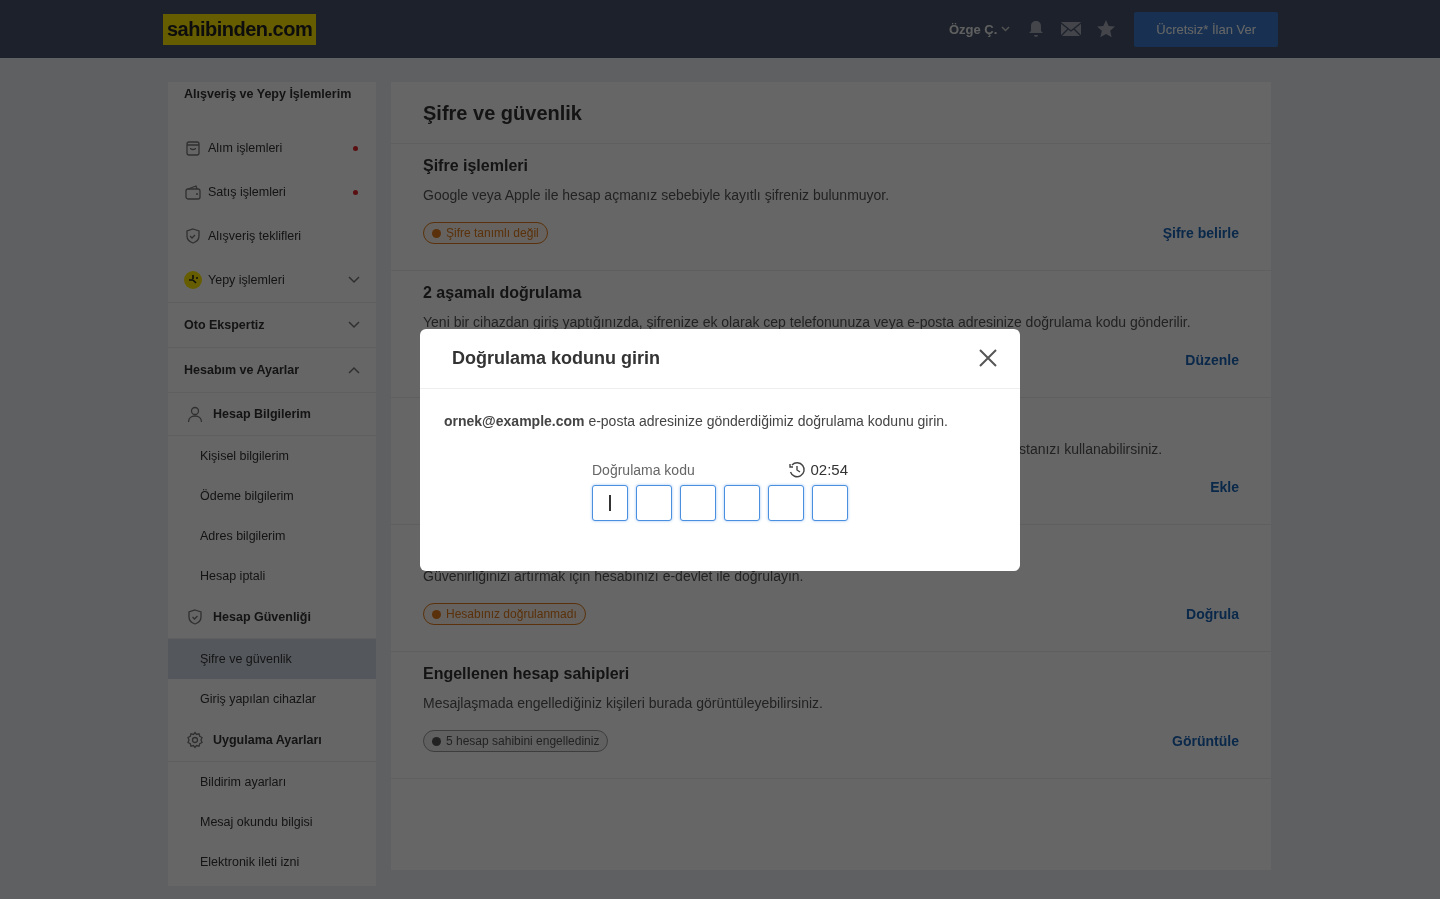 This screenshot has height=899, width=1440. I want to click on bag-icon, so click(193, 148).